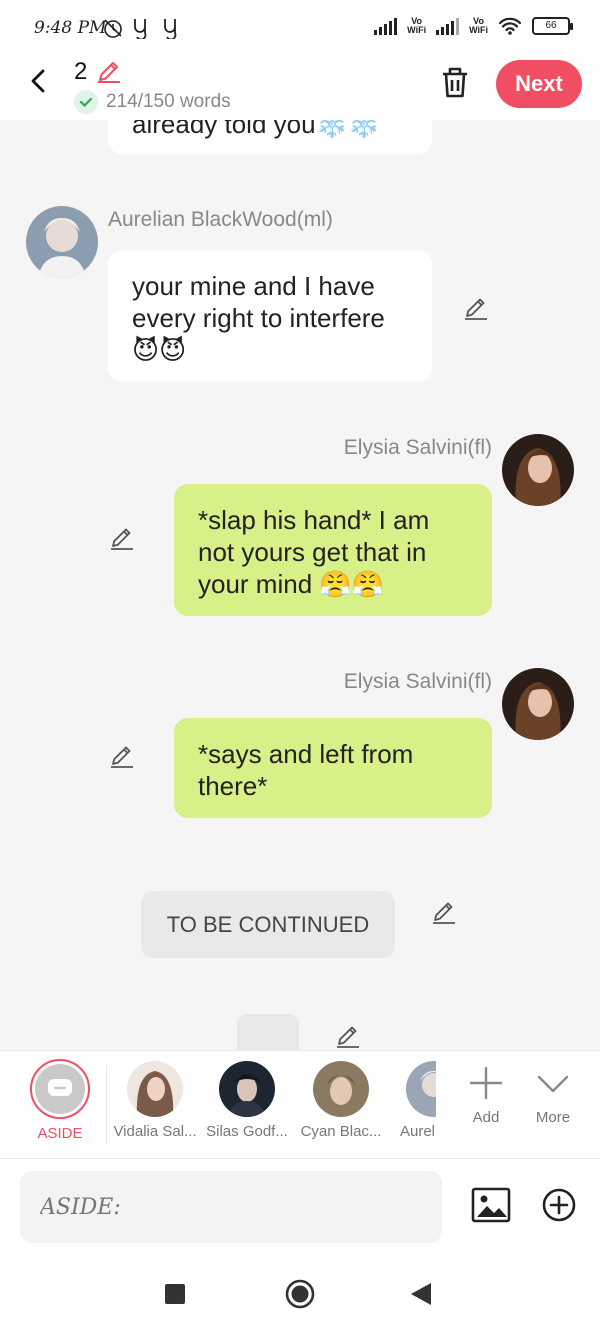  I want to click on message-text: *says and left from there*, so click(306, 770).